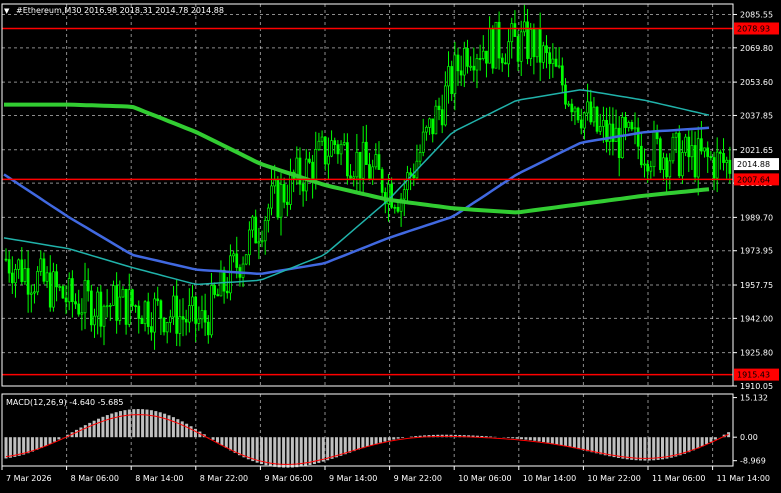 Image resolution: width=781 pixels, height=493 pixels. I want to click on time-label: 10 Mar 22:00, so click(613, 478).